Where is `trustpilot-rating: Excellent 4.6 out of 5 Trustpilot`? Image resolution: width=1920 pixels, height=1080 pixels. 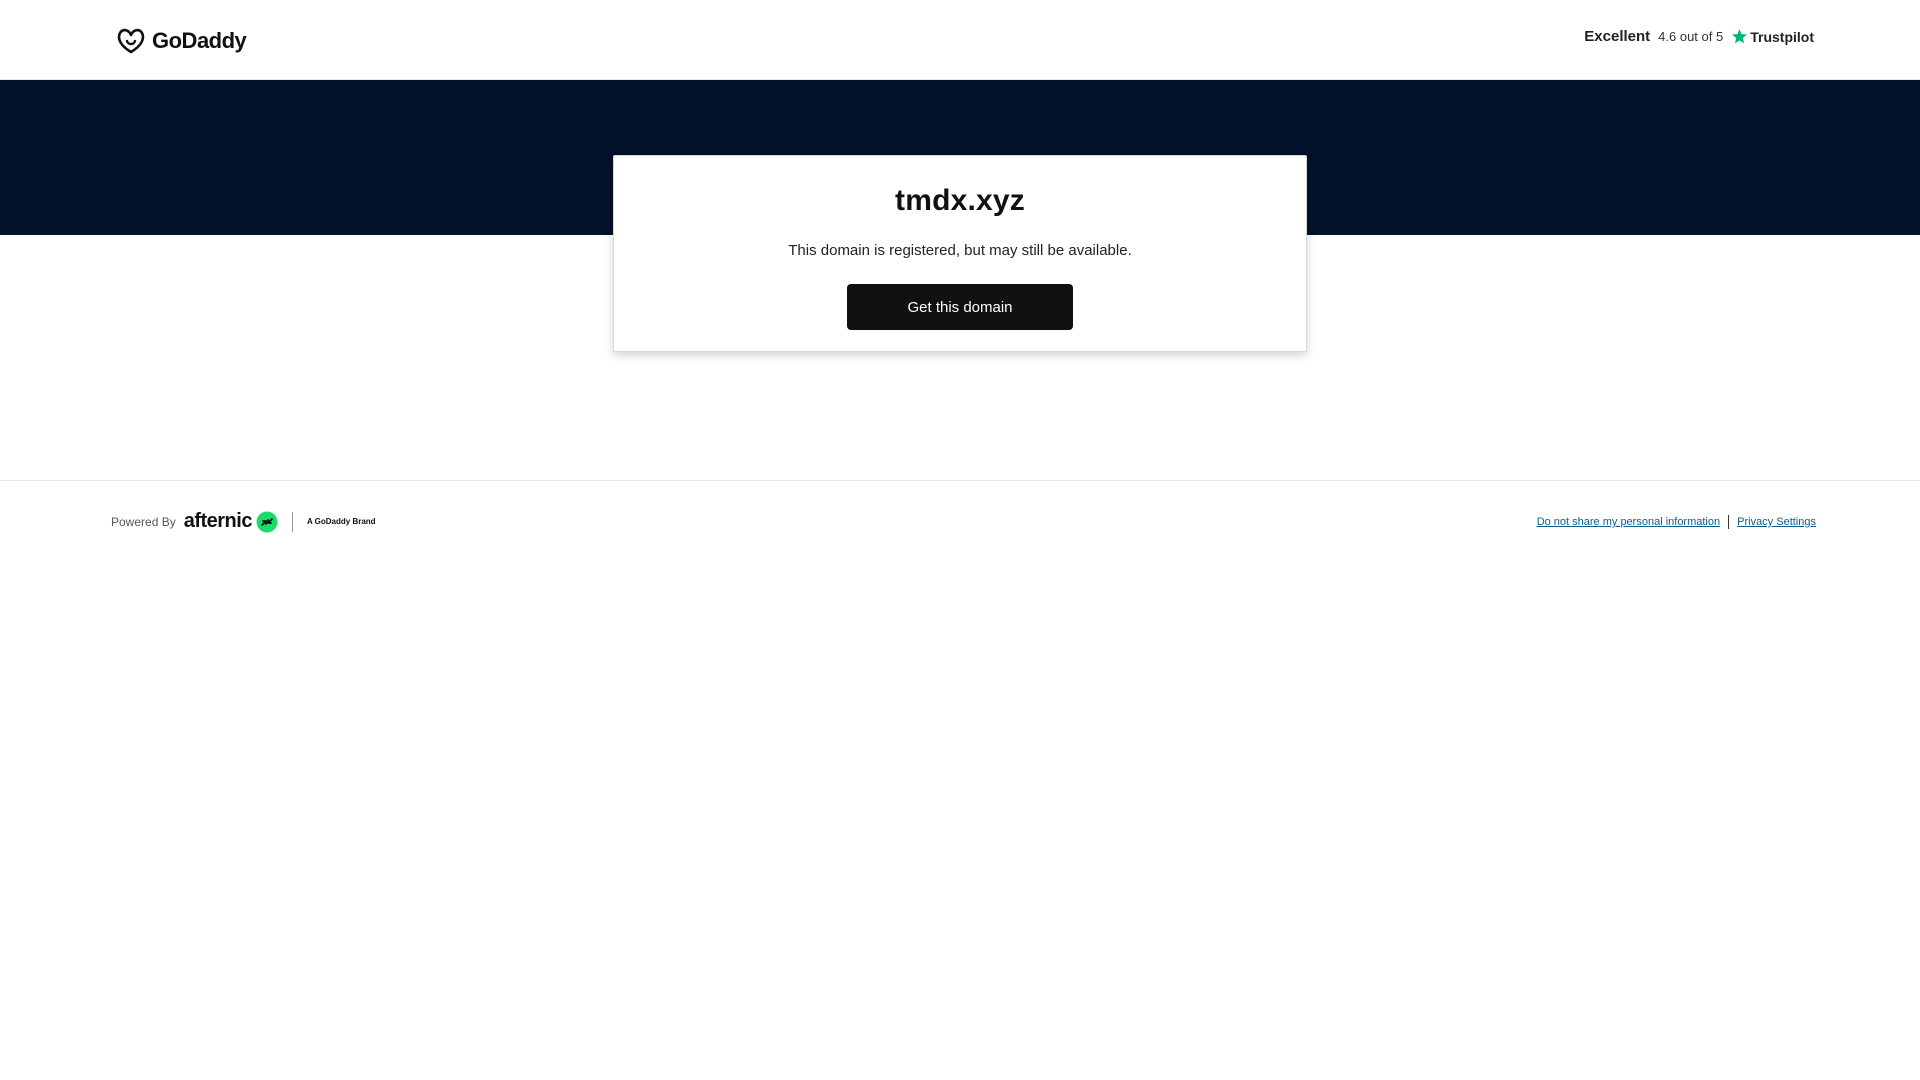 trustpilot-rating: Excellent 4.6 out of 5 Trustpilot is located at coordinates (1699, 36).